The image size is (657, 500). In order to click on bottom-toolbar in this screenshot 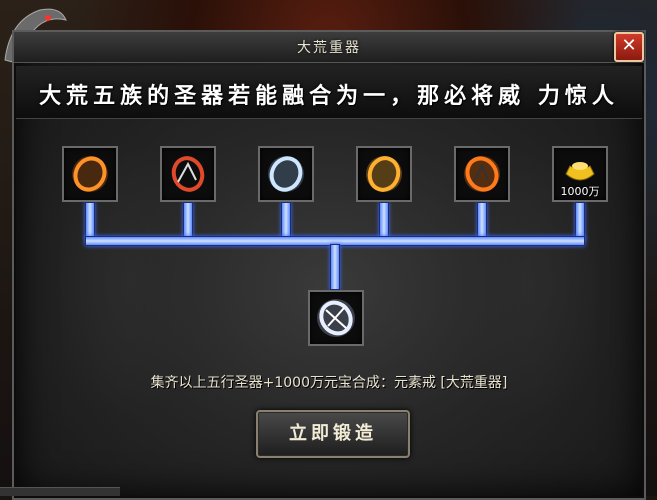, I will do `click(60, 491)`.